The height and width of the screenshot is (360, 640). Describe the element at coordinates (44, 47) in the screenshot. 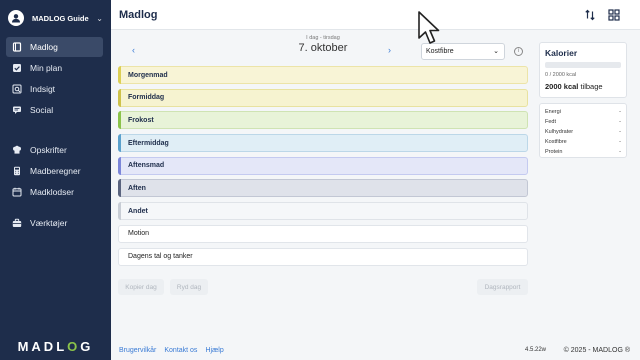

I see `sidebar-item-label: Madlog` at that location.